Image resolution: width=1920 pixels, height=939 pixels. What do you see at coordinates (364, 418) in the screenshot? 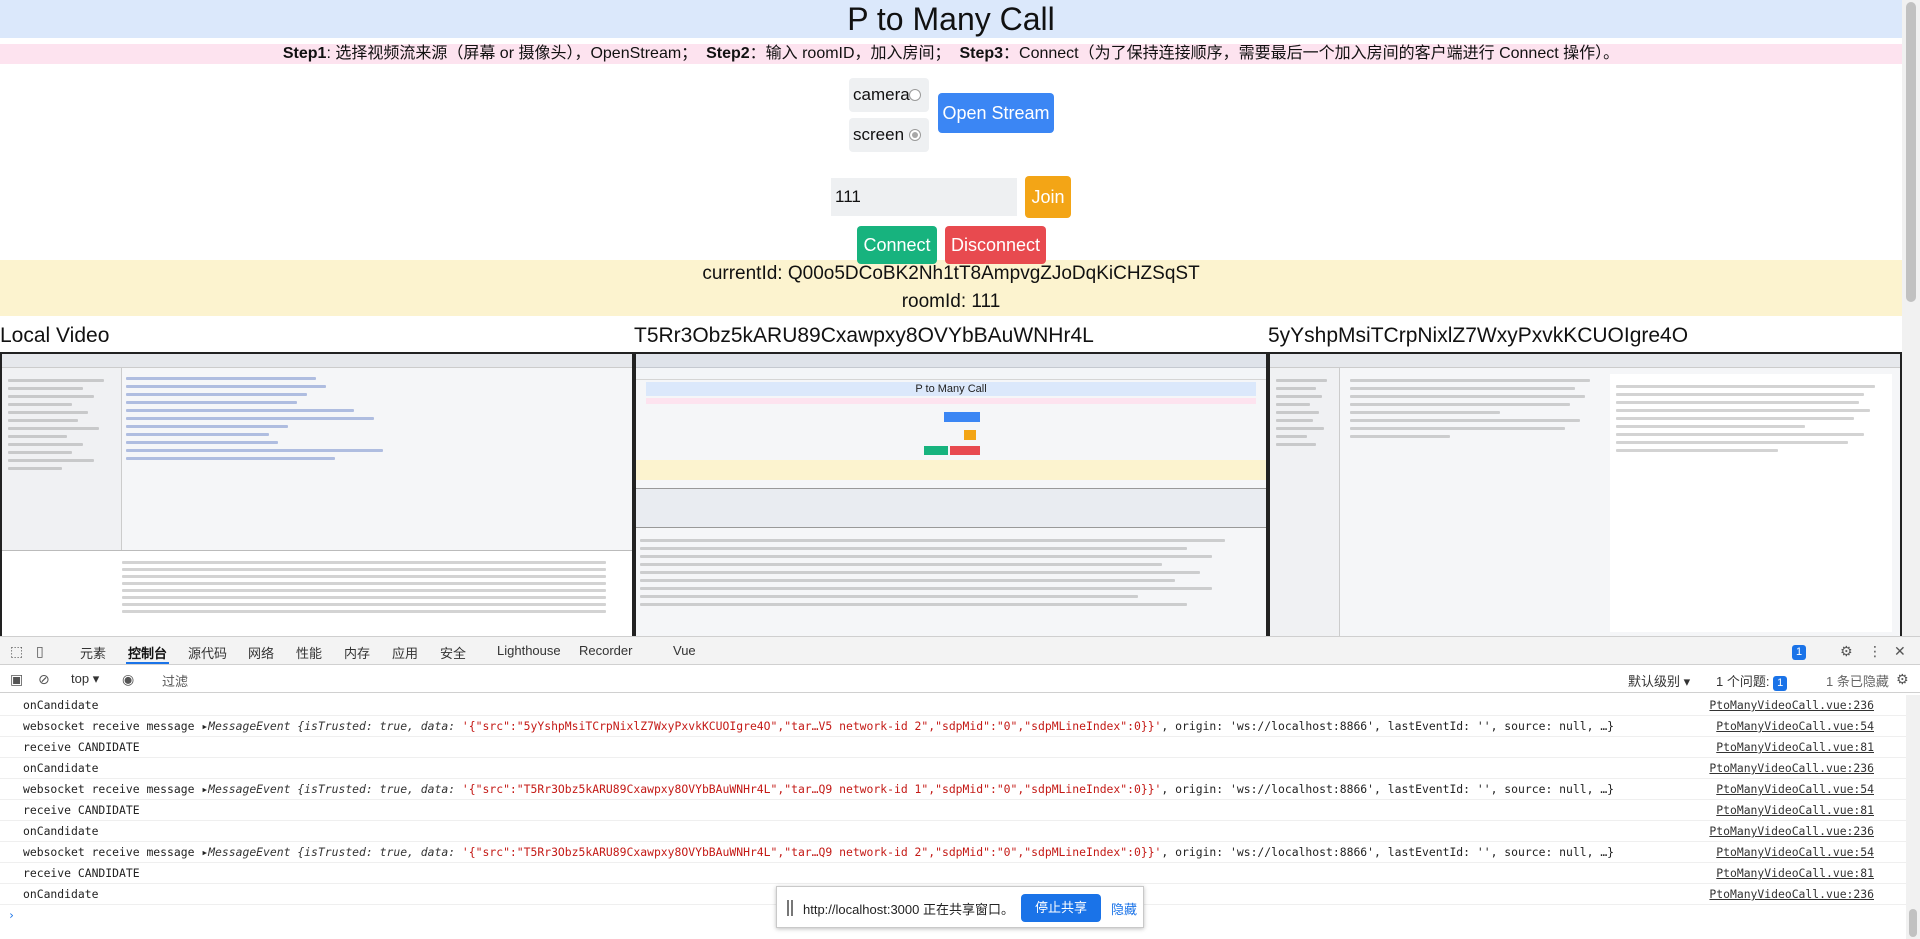
I see `ide-code-view` at bounding box center [364, 418].